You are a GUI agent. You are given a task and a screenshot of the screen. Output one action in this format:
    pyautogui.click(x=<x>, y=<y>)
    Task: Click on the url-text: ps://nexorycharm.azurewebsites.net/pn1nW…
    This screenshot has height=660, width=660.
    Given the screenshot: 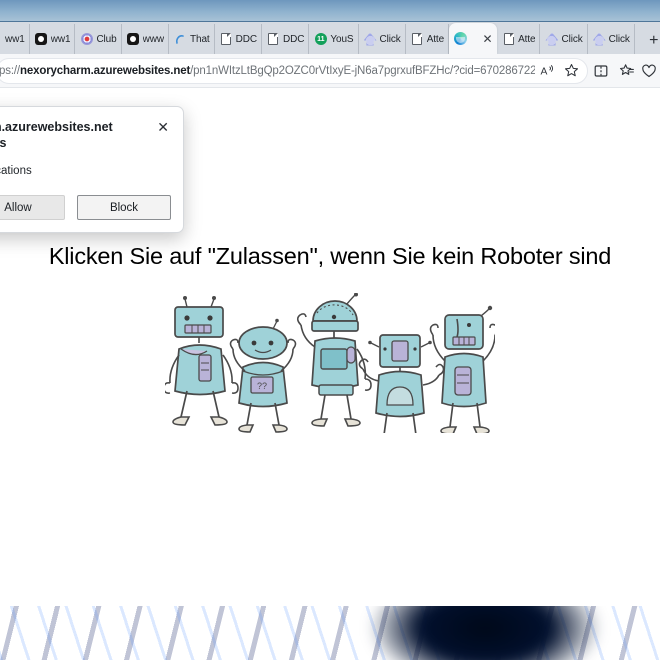 What is the action you would take?
    pyautogui.click(x=267, y=70)
    